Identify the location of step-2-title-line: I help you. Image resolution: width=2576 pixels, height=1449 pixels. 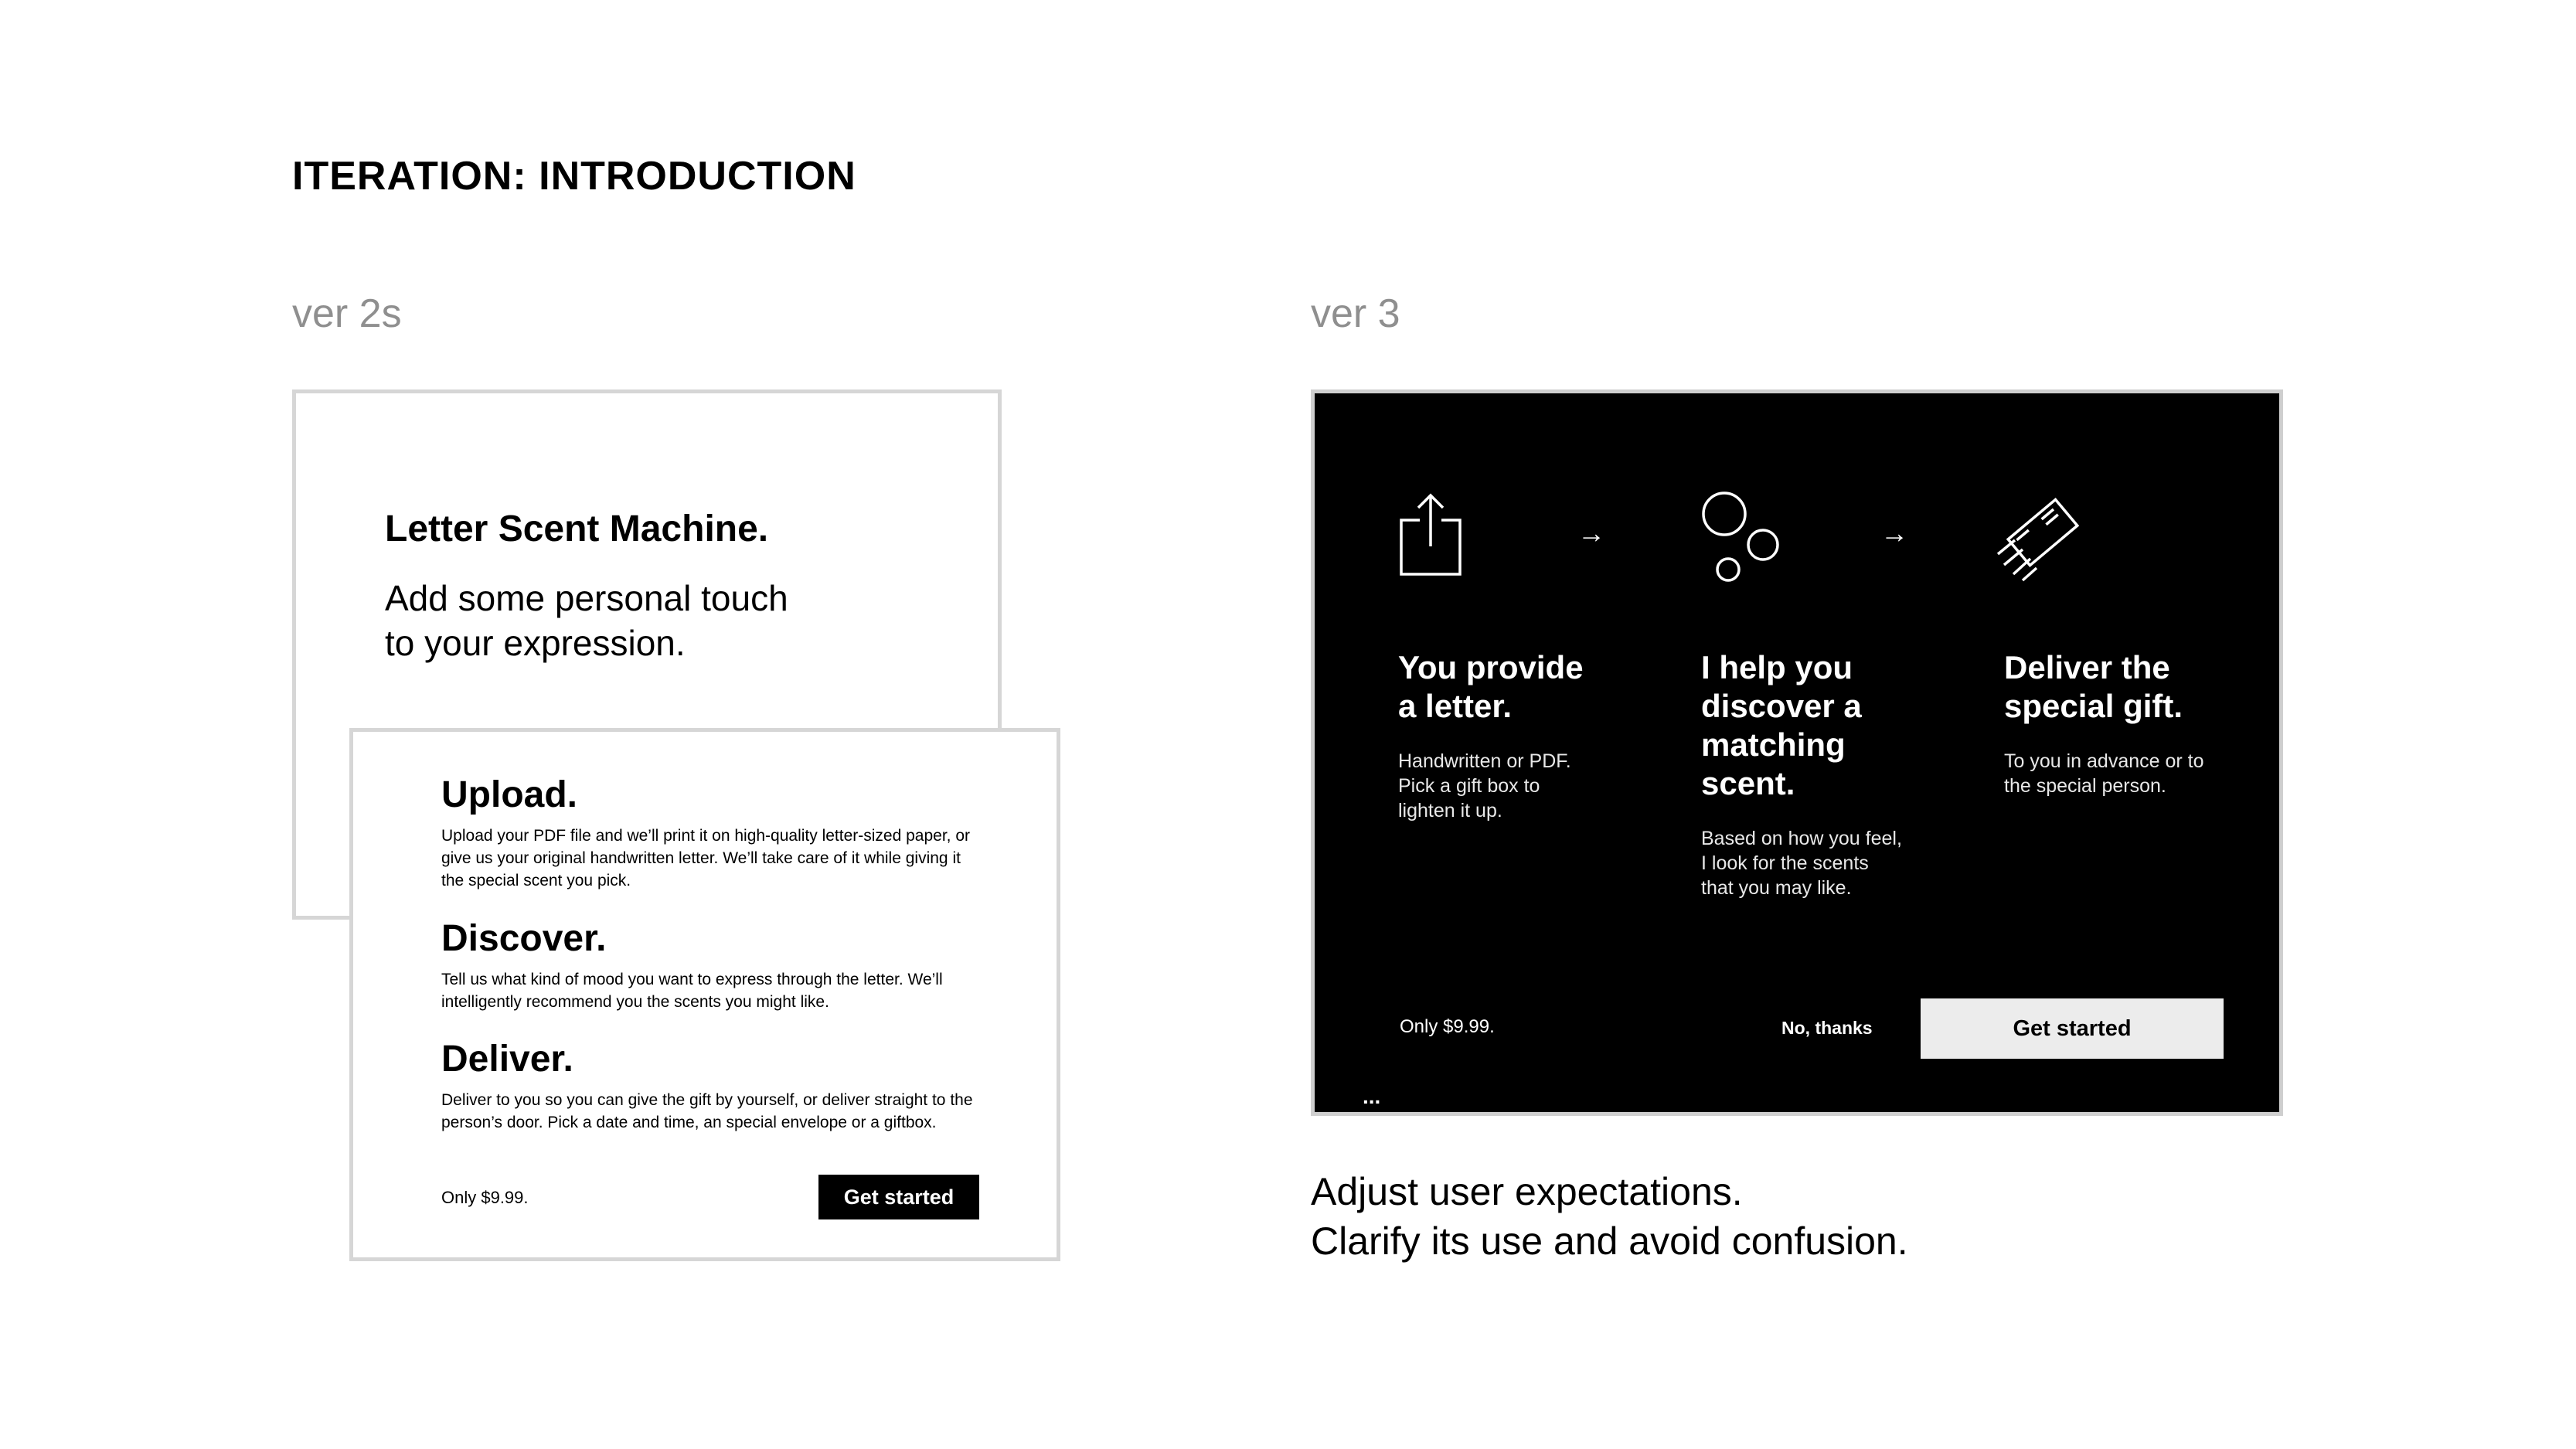
(1777, 667).